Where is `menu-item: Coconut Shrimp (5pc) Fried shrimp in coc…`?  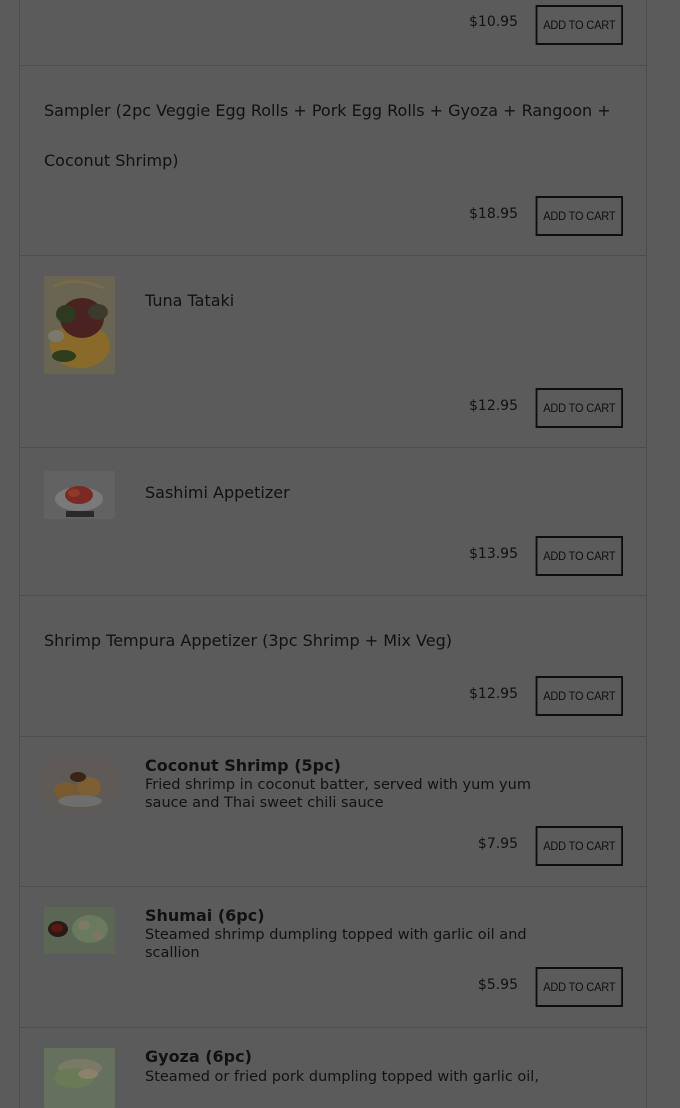
menu-item: Coconut Shrimp (5pc) Fried shrimp in coc… is located at coordinates (333, 812).